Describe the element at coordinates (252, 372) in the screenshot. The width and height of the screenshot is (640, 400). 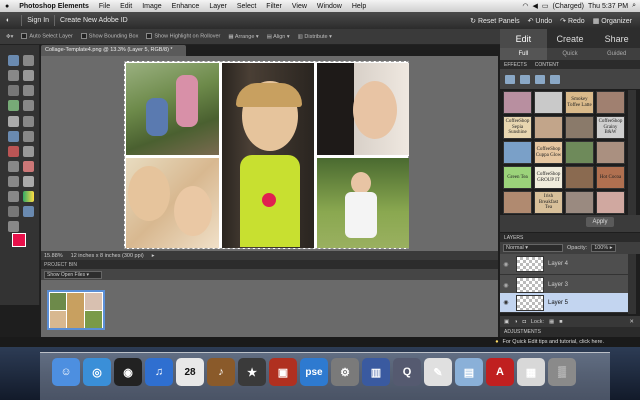
I see `dock-aperture-icon: ★` at that location.